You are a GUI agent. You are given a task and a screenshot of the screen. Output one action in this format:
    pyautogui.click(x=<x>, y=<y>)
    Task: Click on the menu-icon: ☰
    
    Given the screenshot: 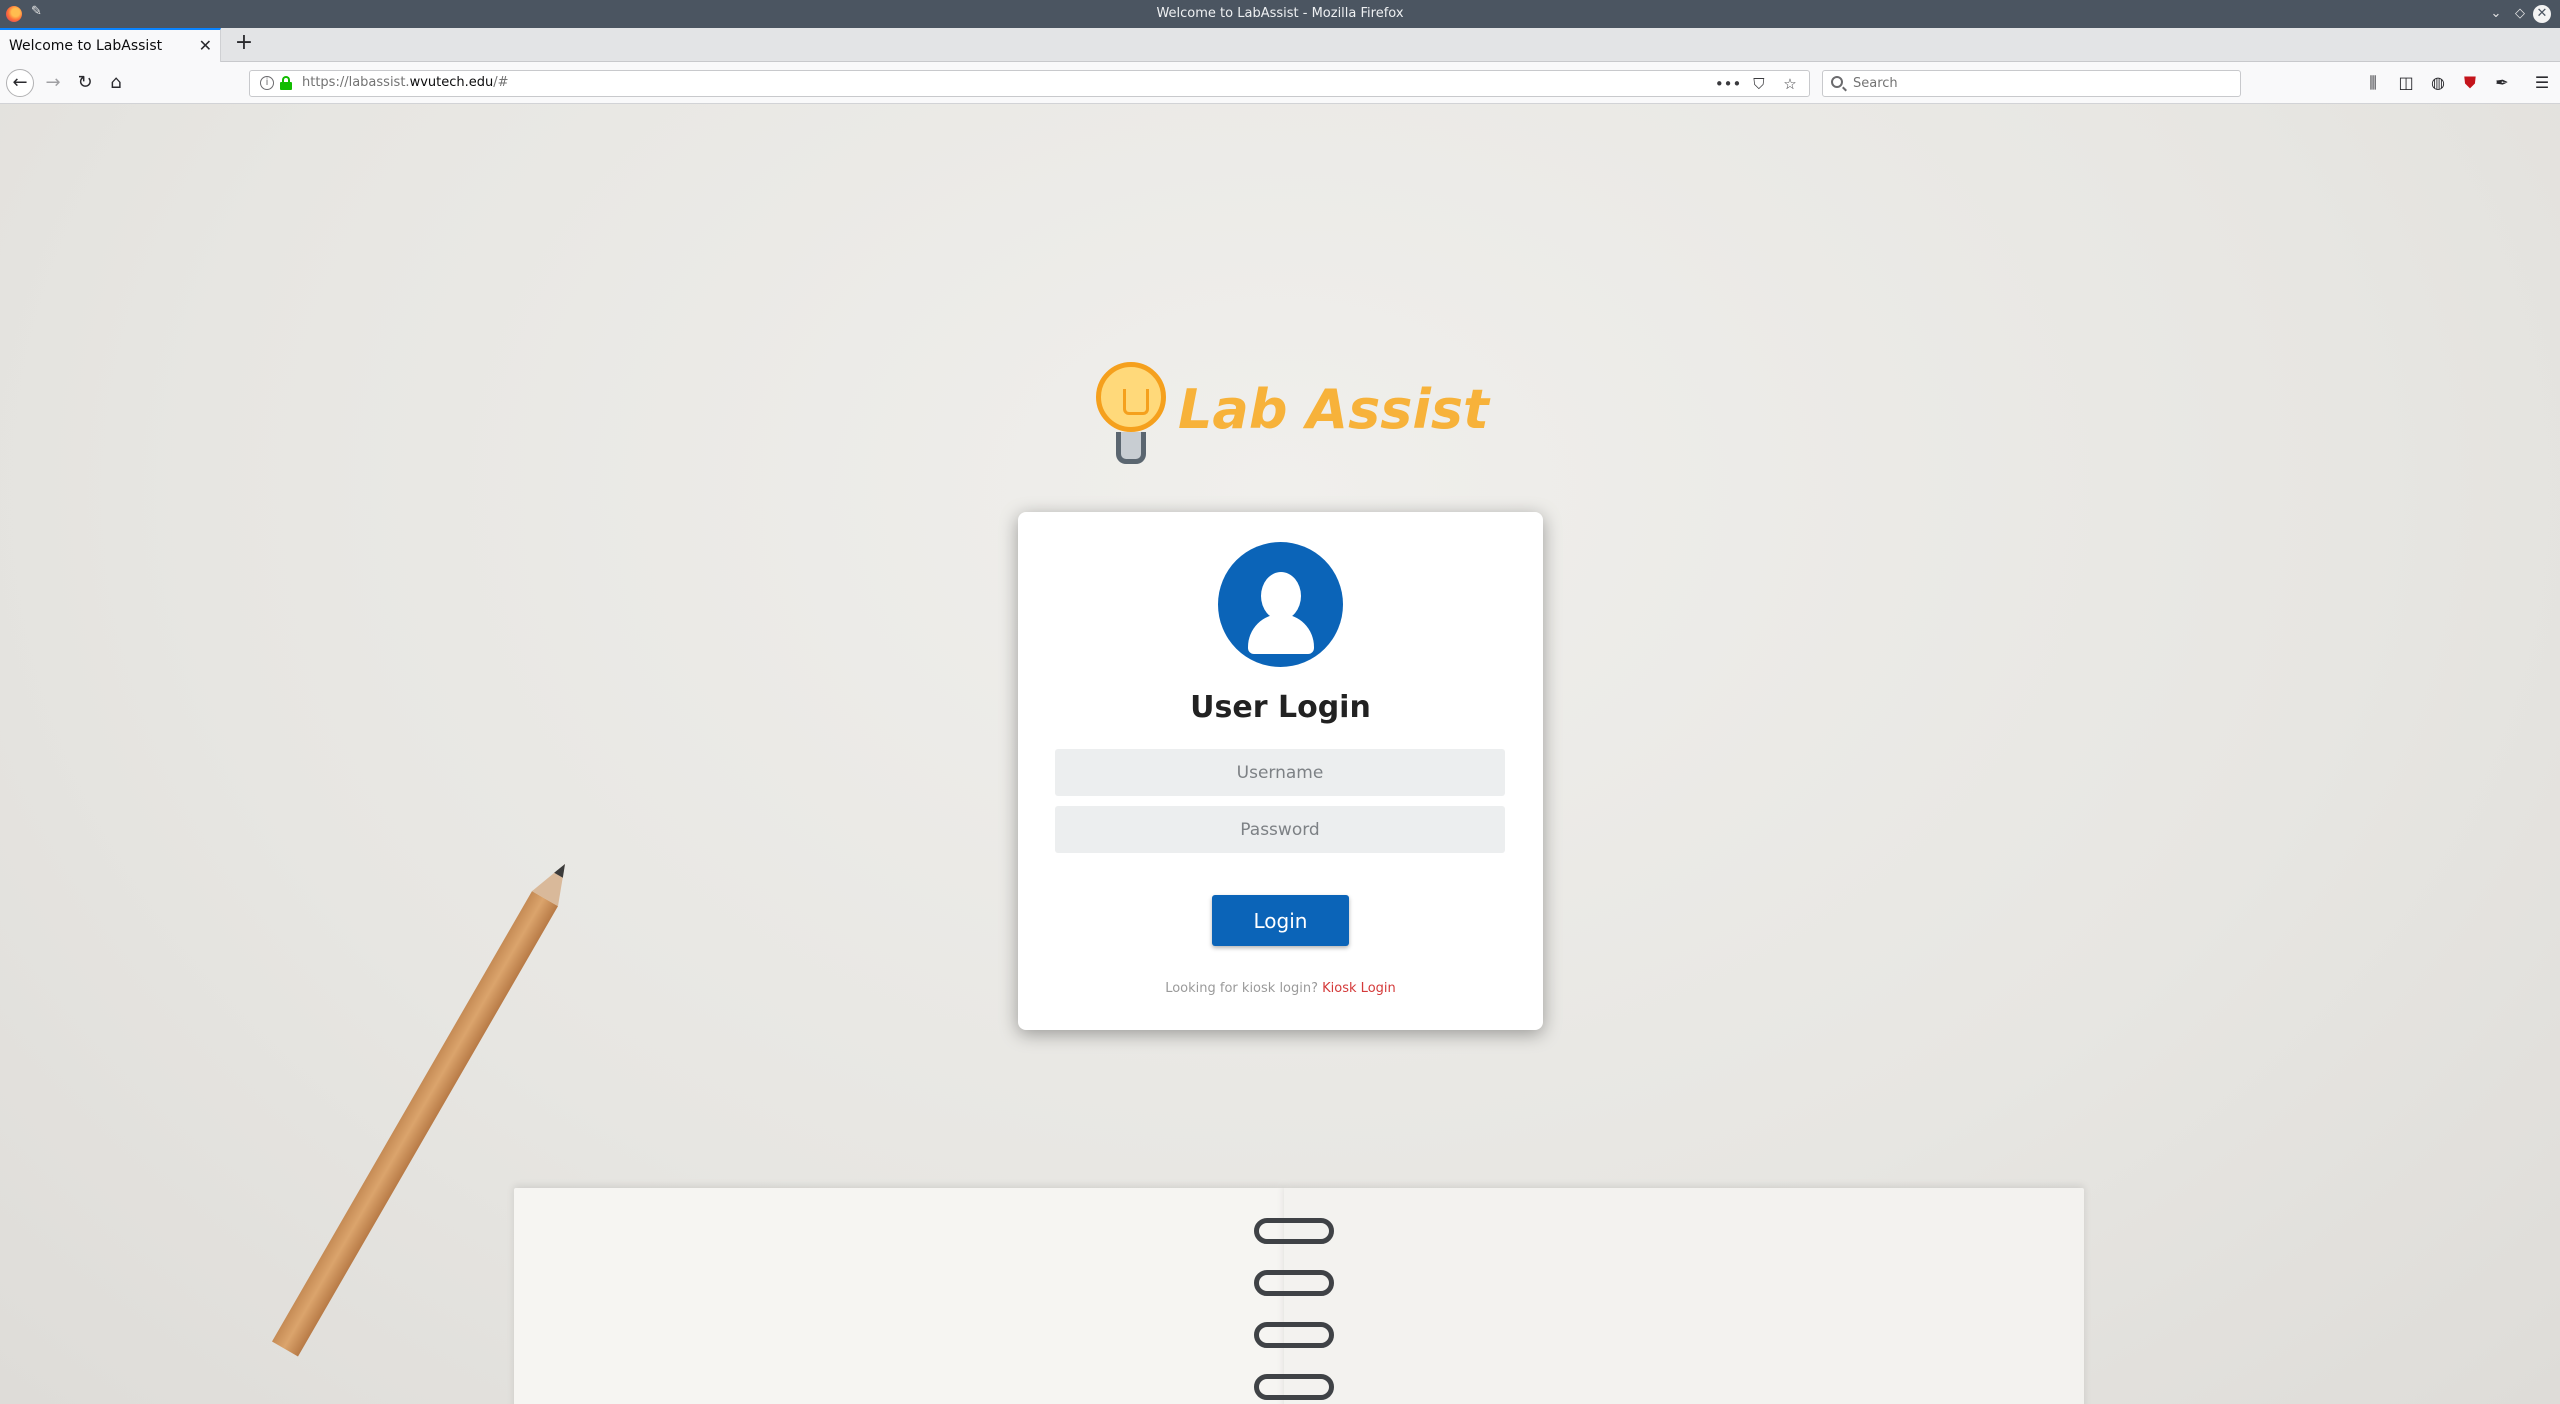 What is the action you would take?
    pyautogui.click(x=2542, y=83)
    